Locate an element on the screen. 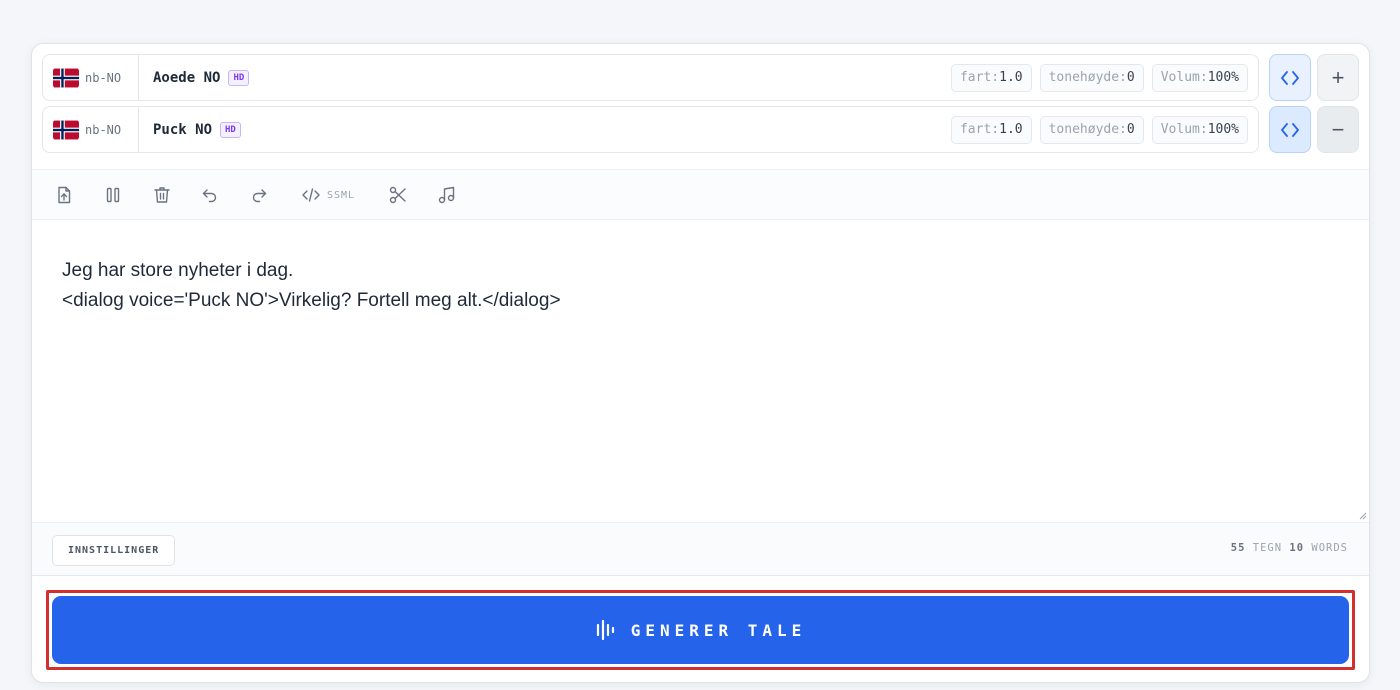  remove-voice-button: − is located at coordinates (1338, 129).